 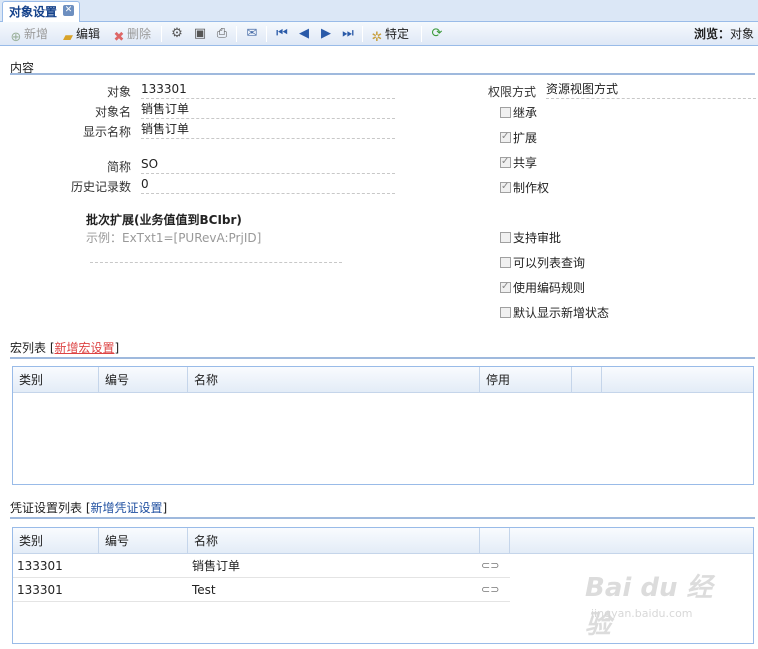 I want to click on table-row: 133301 销售订单 ⊂⊃, so click(x=261, y=566).